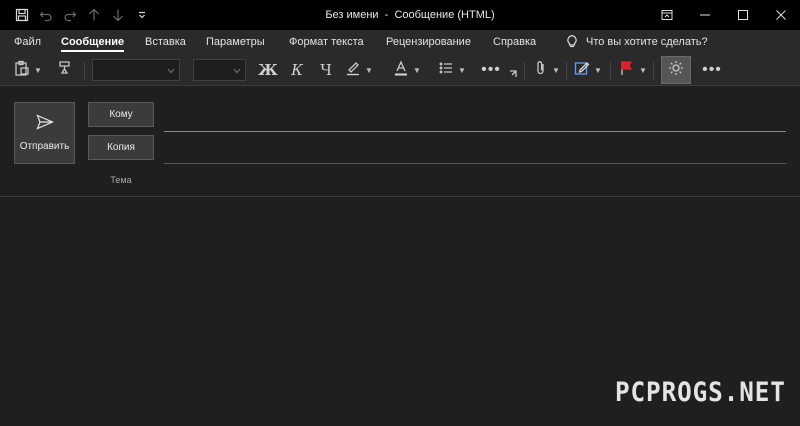 This screenshot has height=426, width=800. I want to click on tab-message: Сообщение, so click(93, 42).